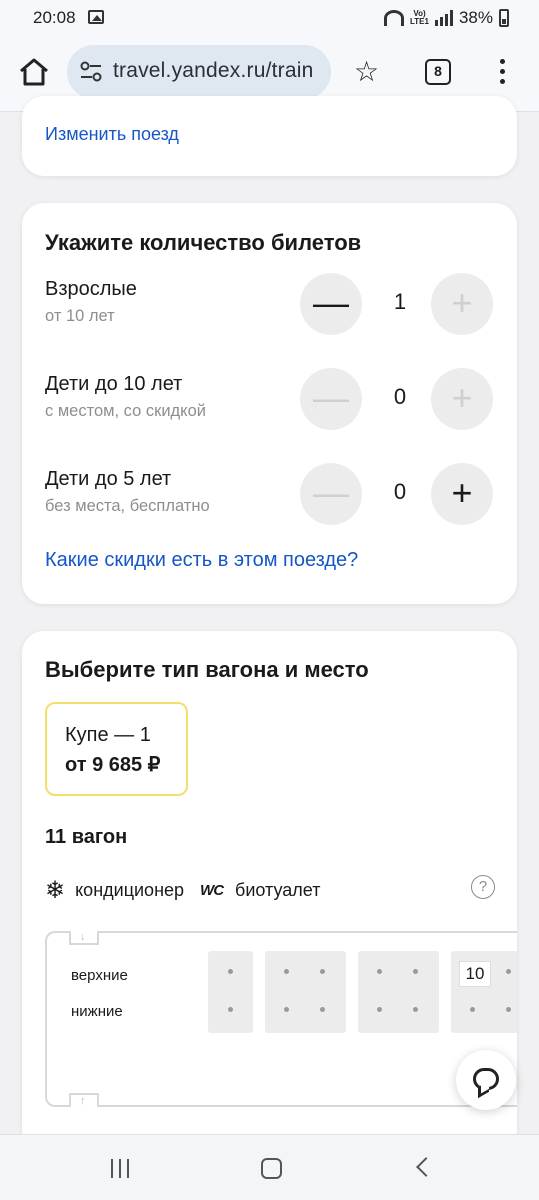 This screenshot has width=539, height=1200. Describe the element at coordinates (97, 1011) in the screenshot. I see `lower-seats-label: нижние` at that location.